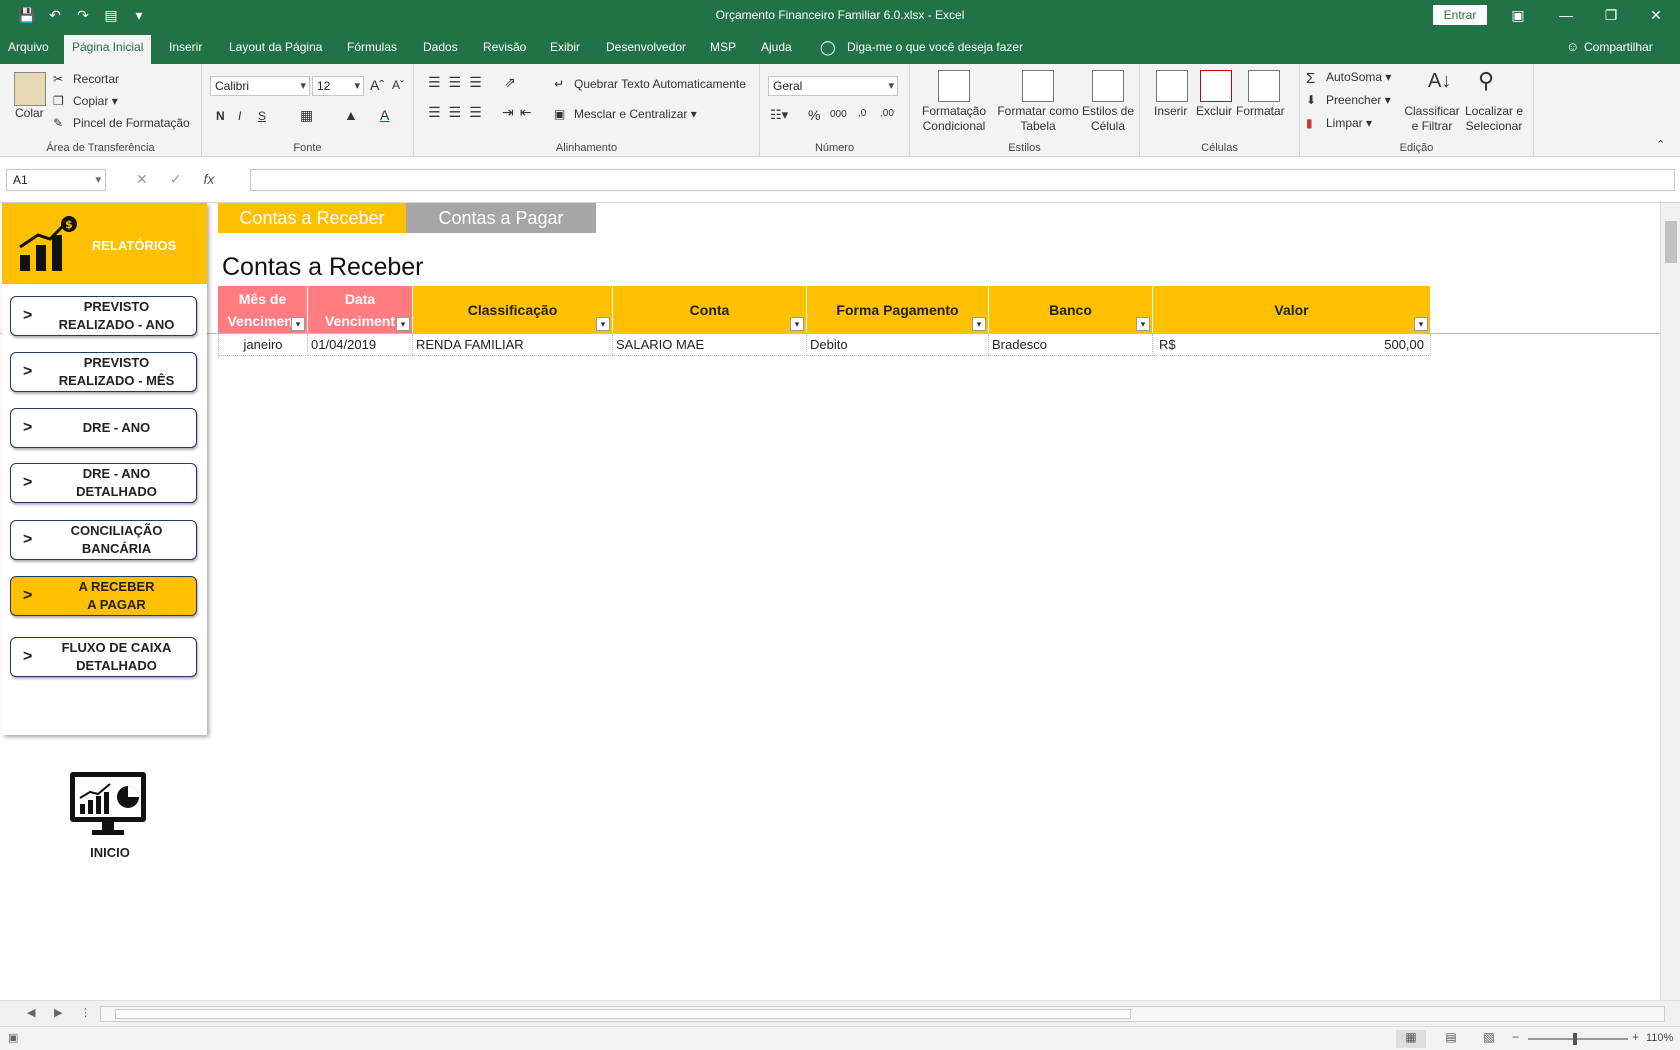 The height and width of the screenshot is (1050, 1680). I want to click on magnifier-icon: ⚲, so click(1486, 81).